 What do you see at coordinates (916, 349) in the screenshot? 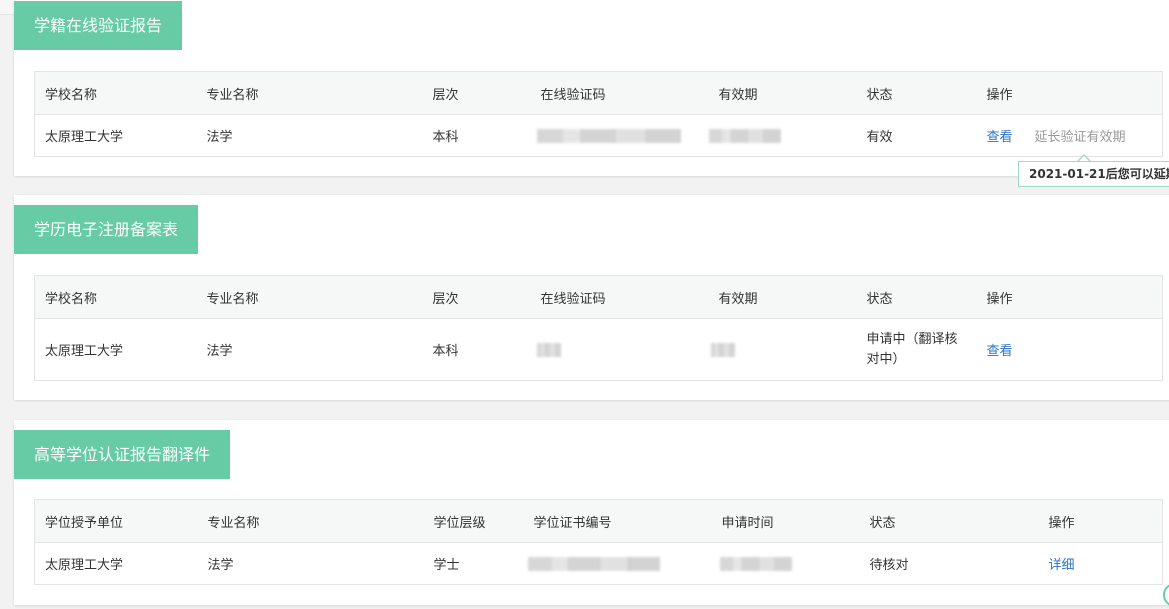
I see `cell-status: 申请中（翻译核对中）` at bounding box center [916, 349].